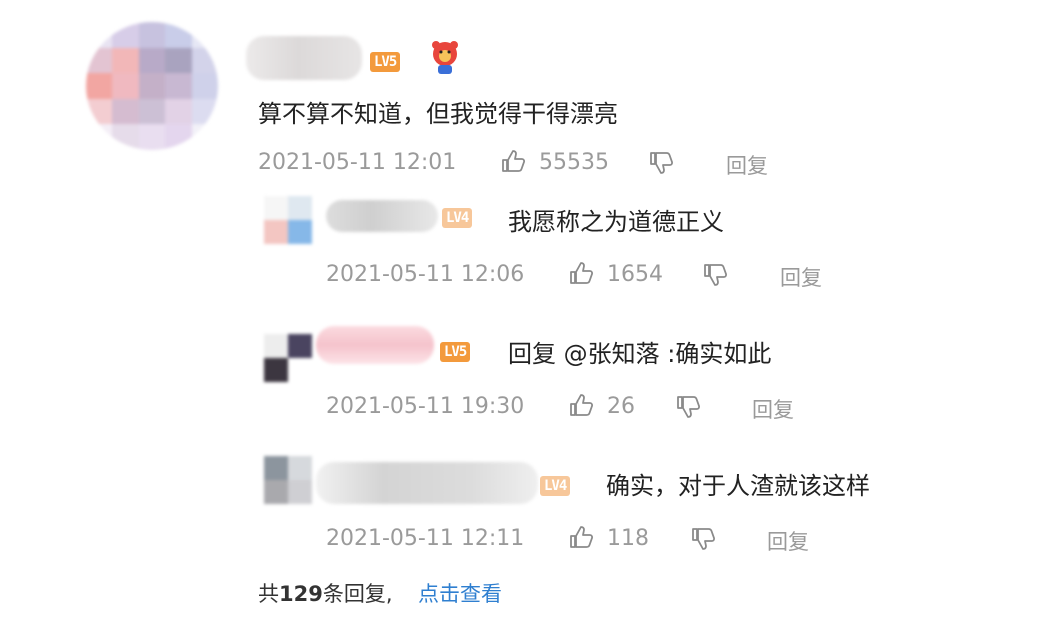 This screenshot has height=624, width=1044. I want to click on reply-count-suffix: 条回复,, so click(357, 594).